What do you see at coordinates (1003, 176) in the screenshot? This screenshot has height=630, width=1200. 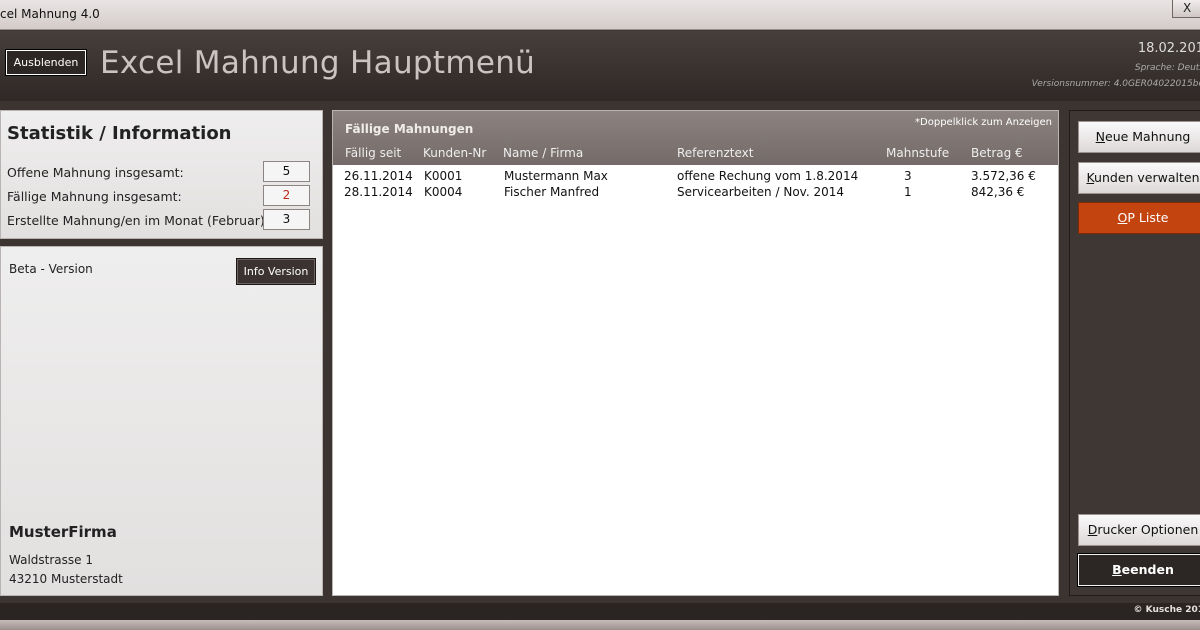 I see `cell-amount: 3.572,36 €` at bounding box center [1003, 176].